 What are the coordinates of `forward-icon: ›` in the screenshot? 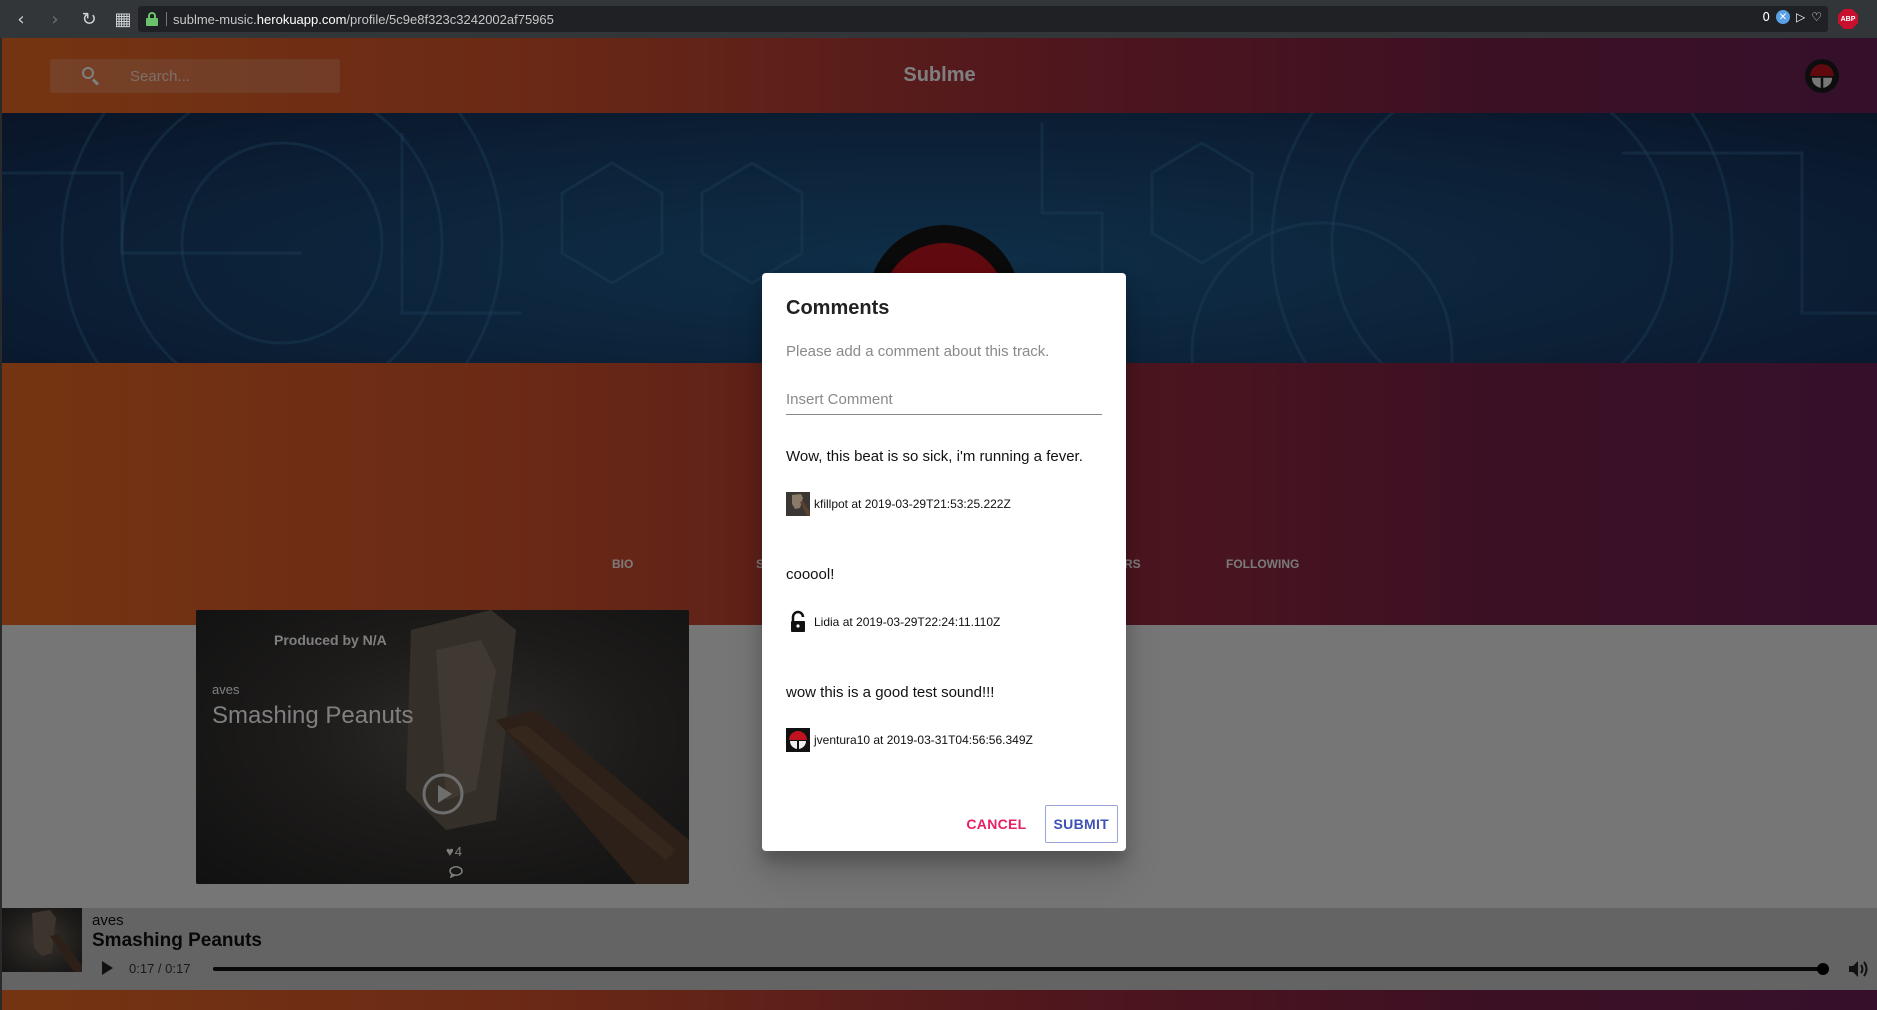 It's located at (55, 19).